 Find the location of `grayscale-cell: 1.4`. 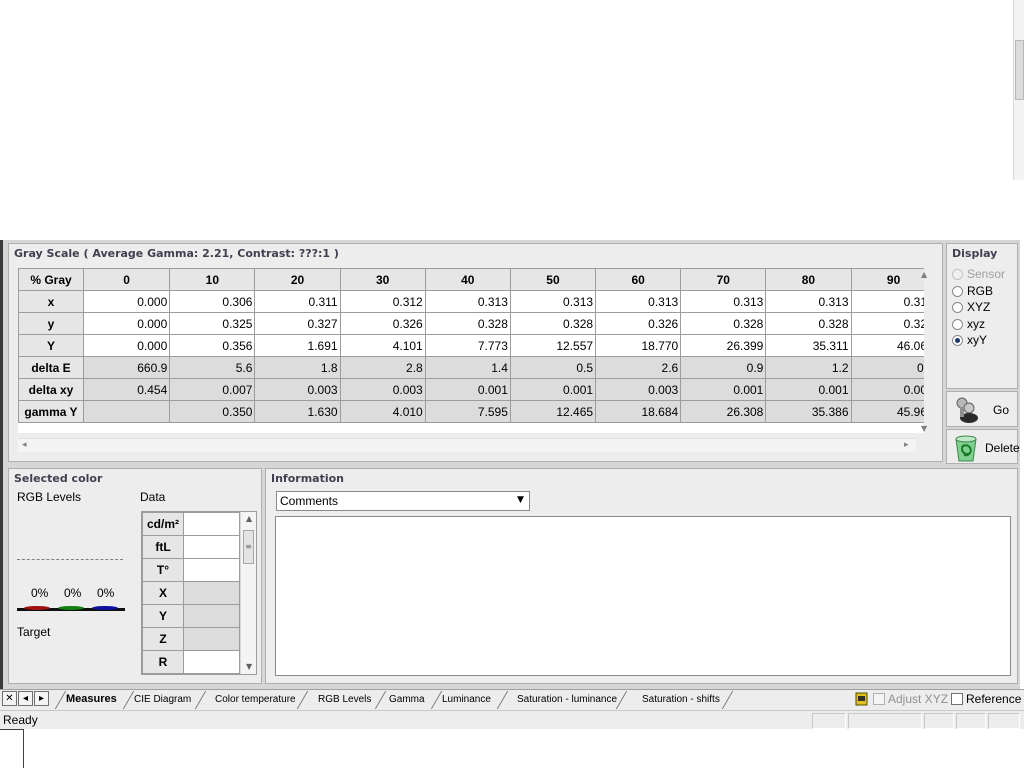

grayscale-cell: 1.4 is located at coordinates (467, 367).